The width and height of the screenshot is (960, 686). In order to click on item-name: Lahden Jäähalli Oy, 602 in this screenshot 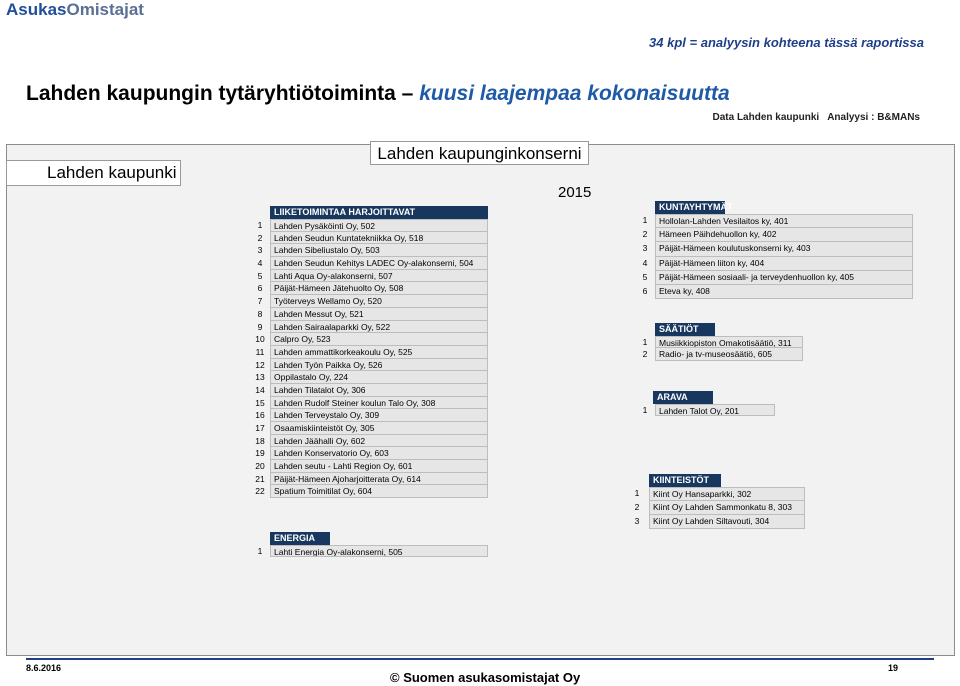, I will do `click(379, 441)`.